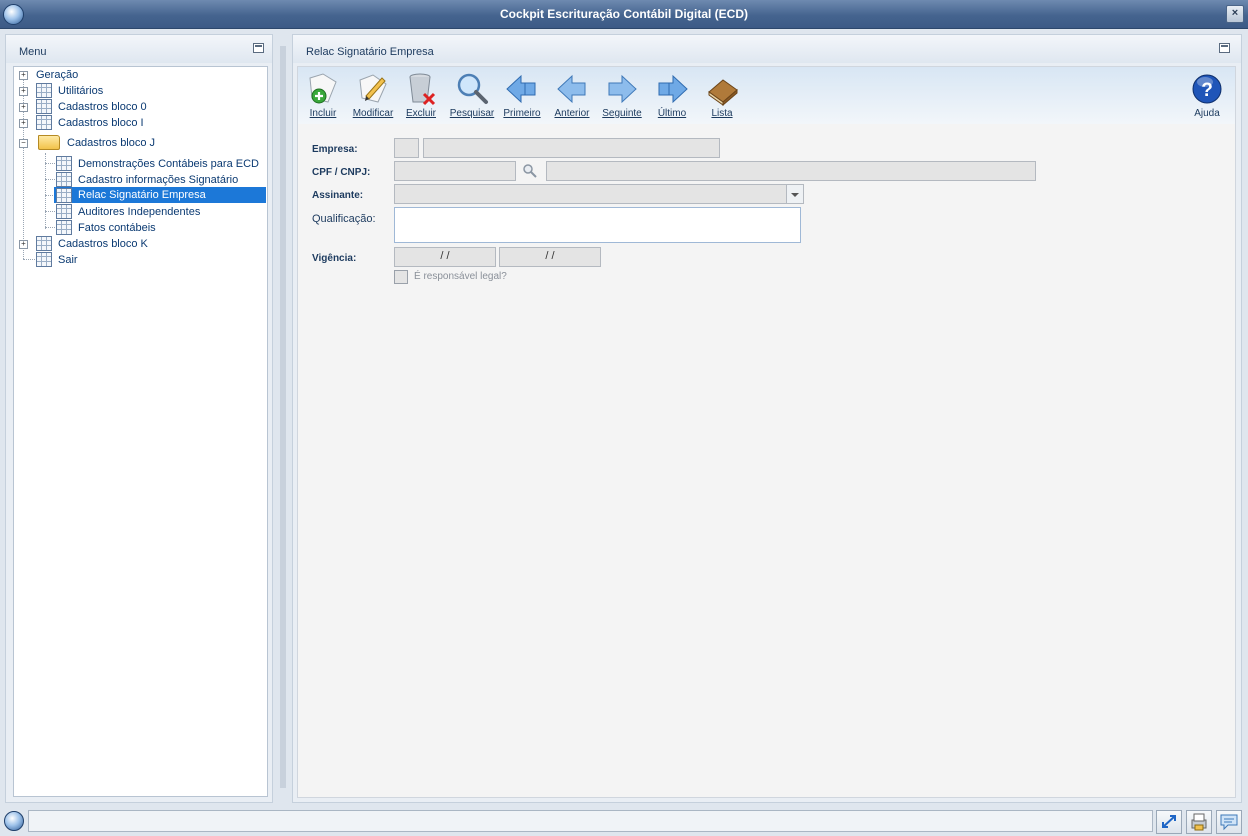 Image resolution: width=1248 pixels, height=836 pixels. Describe the element at coordinates (14, 821) in the screenshot. I see `status-logo-icon` at that location.